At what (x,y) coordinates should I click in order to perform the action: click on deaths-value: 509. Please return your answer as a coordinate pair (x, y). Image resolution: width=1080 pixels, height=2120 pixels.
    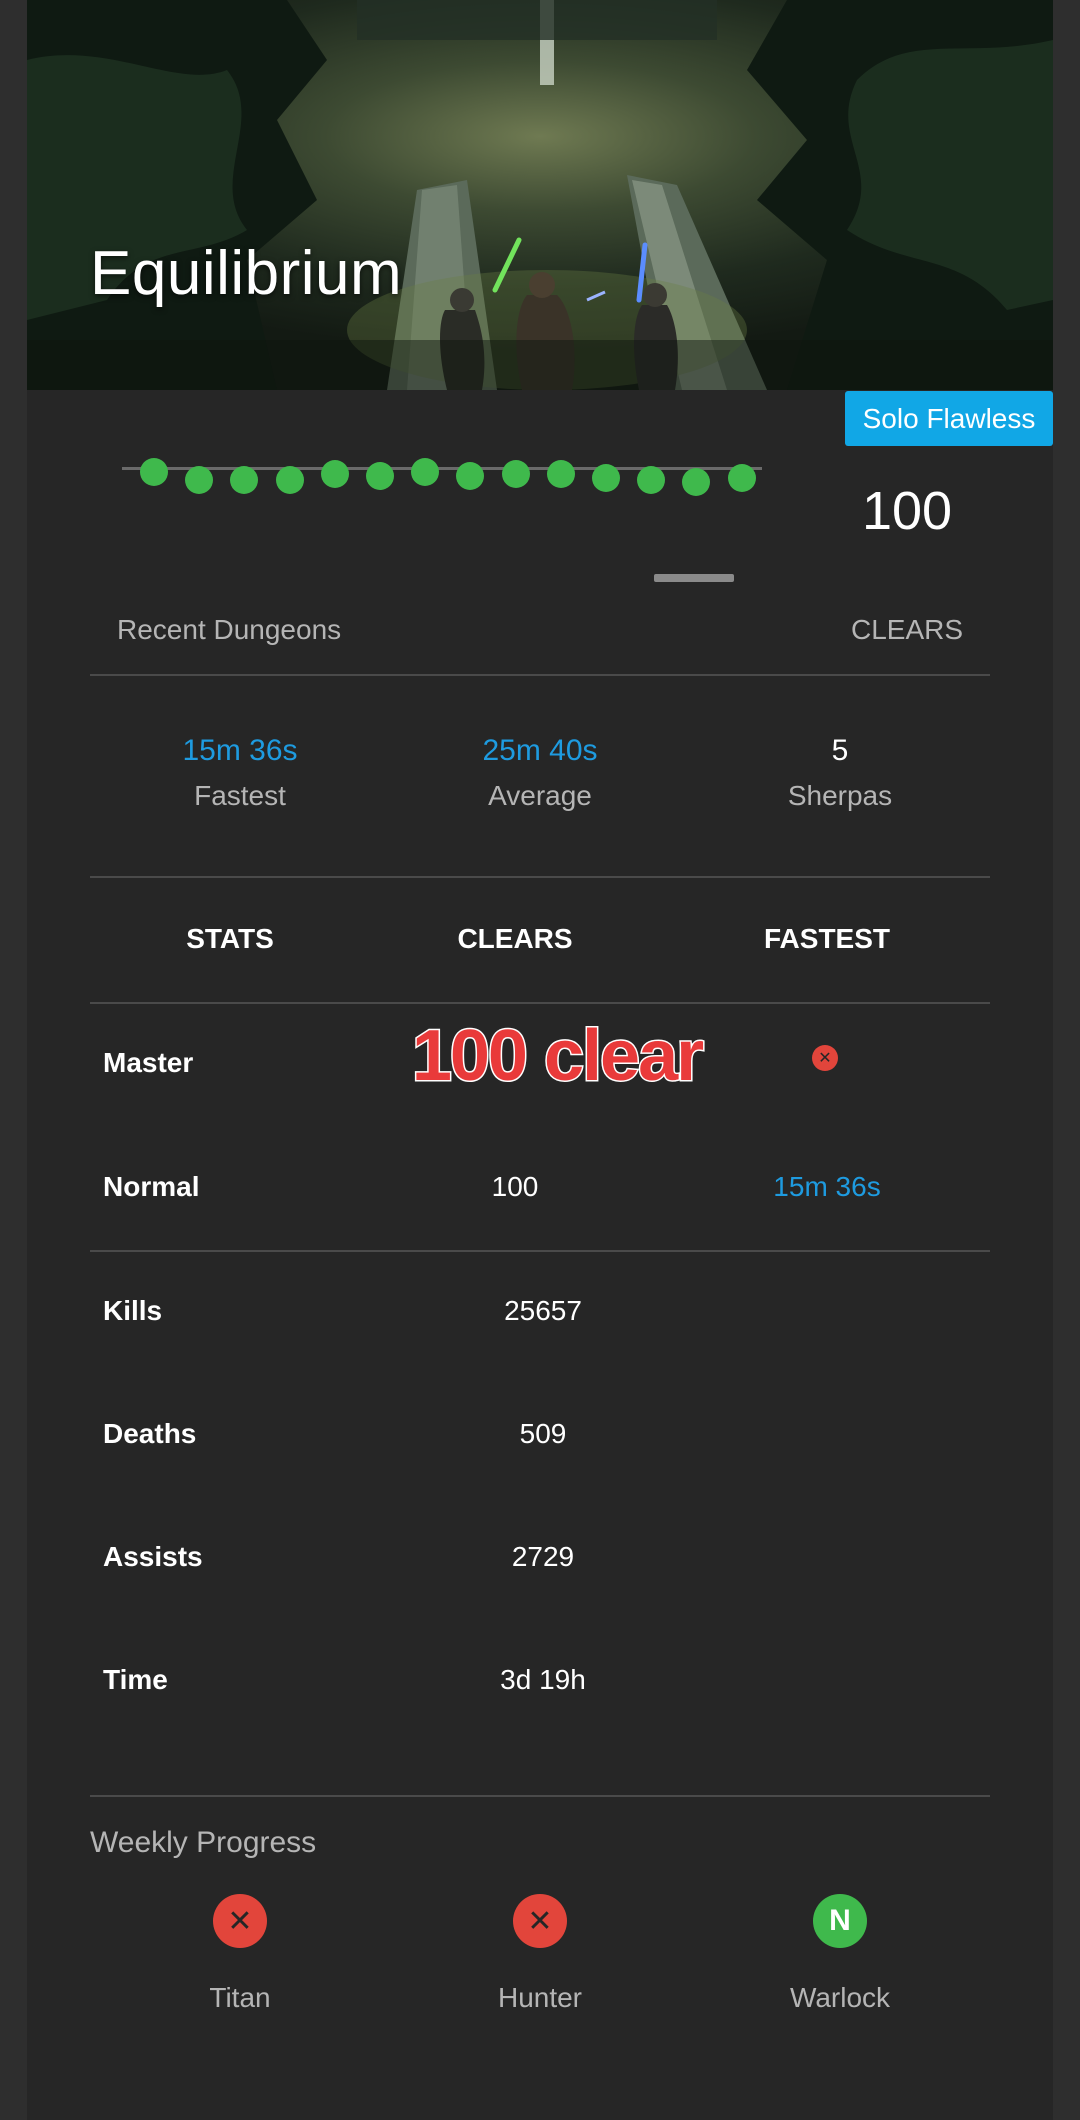
    Looking at the image, I should click on (543, 1433).